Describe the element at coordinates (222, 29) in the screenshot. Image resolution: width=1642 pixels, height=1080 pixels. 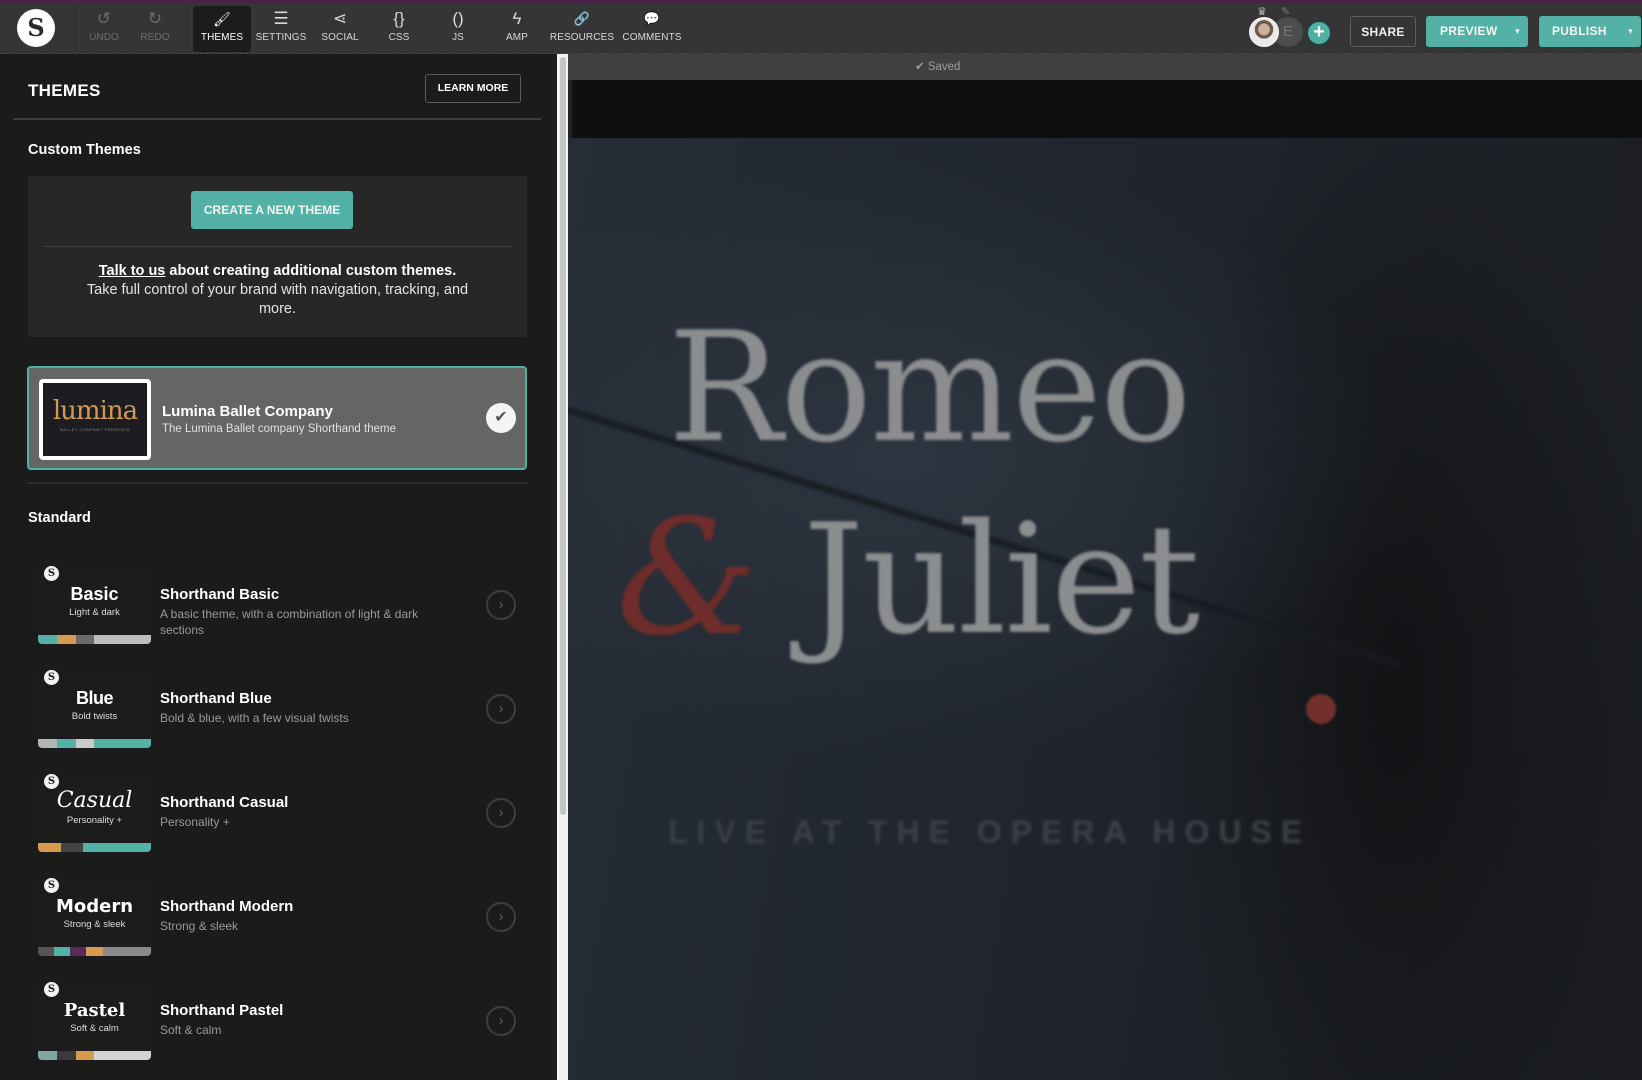
I see `tab-themes: 🖌 THEMES` at that location.